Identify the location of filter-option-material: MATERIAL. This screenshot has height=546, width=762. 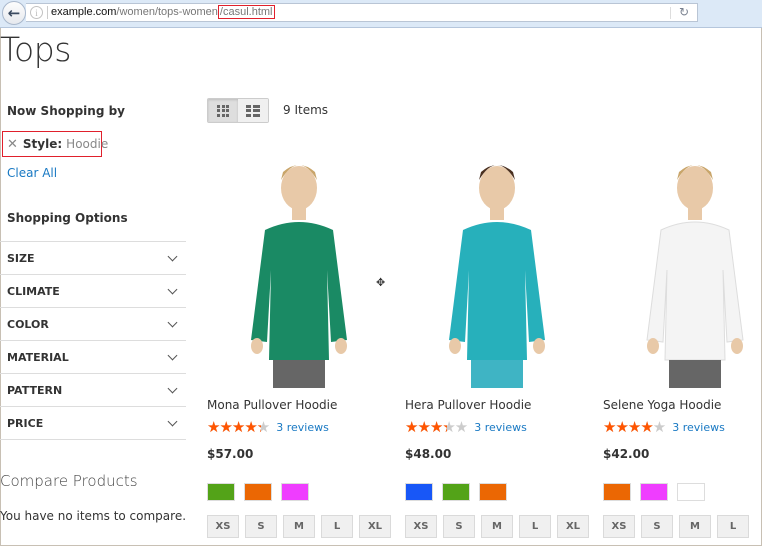
(93, 357).